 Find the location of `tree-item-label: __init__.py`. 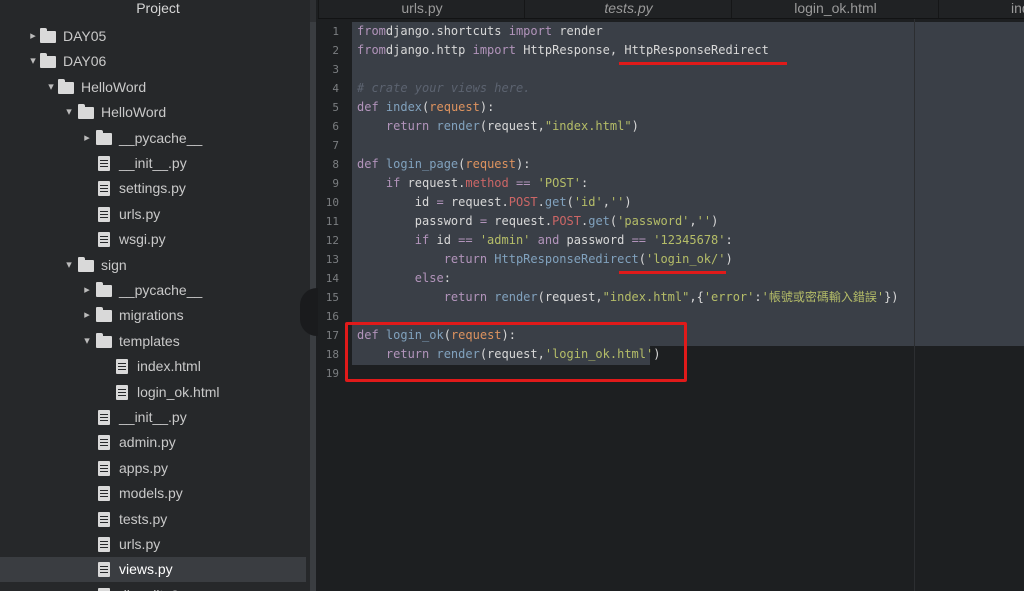

tree-item-label: __init__.py is located at coordinates (153, 417).